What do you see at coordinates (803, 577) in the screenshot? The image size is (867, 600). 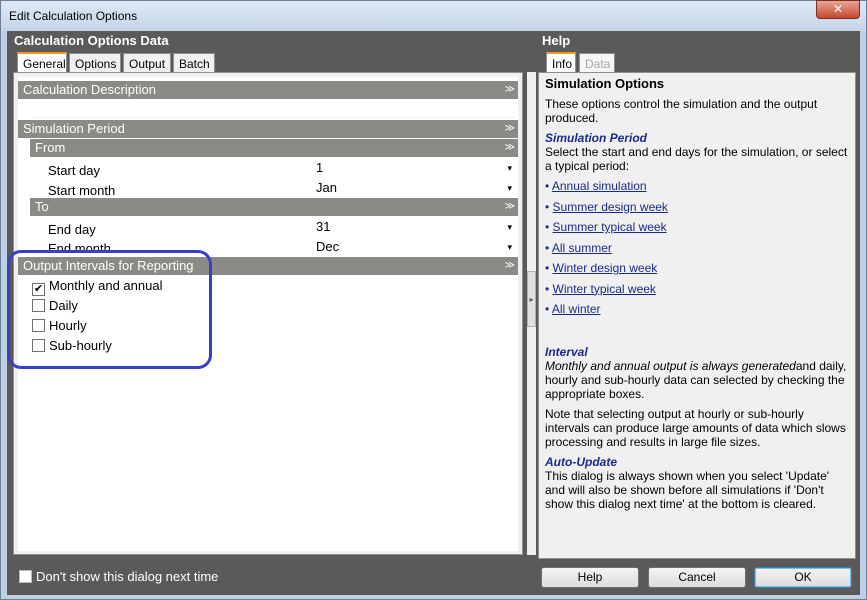 I see `ok-button: OK` at bounding box center [803, 577].